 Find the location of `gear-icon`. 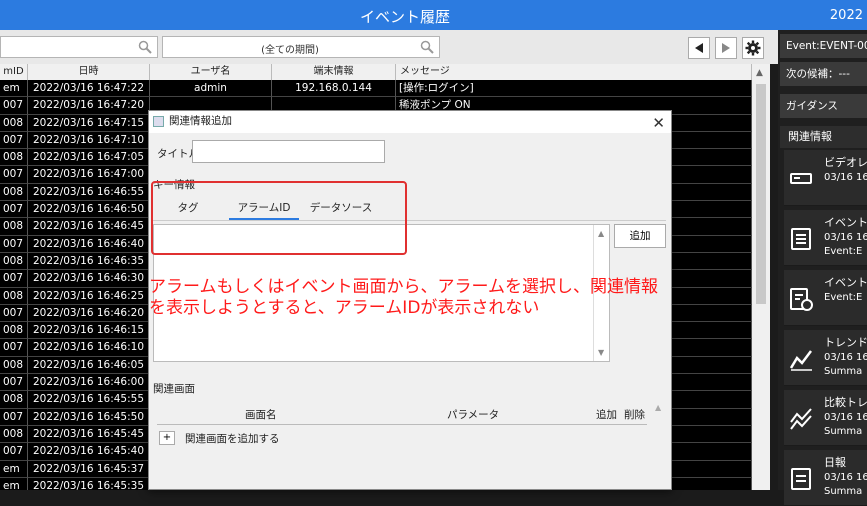

gear-icon is located at coordinates (753, 48).